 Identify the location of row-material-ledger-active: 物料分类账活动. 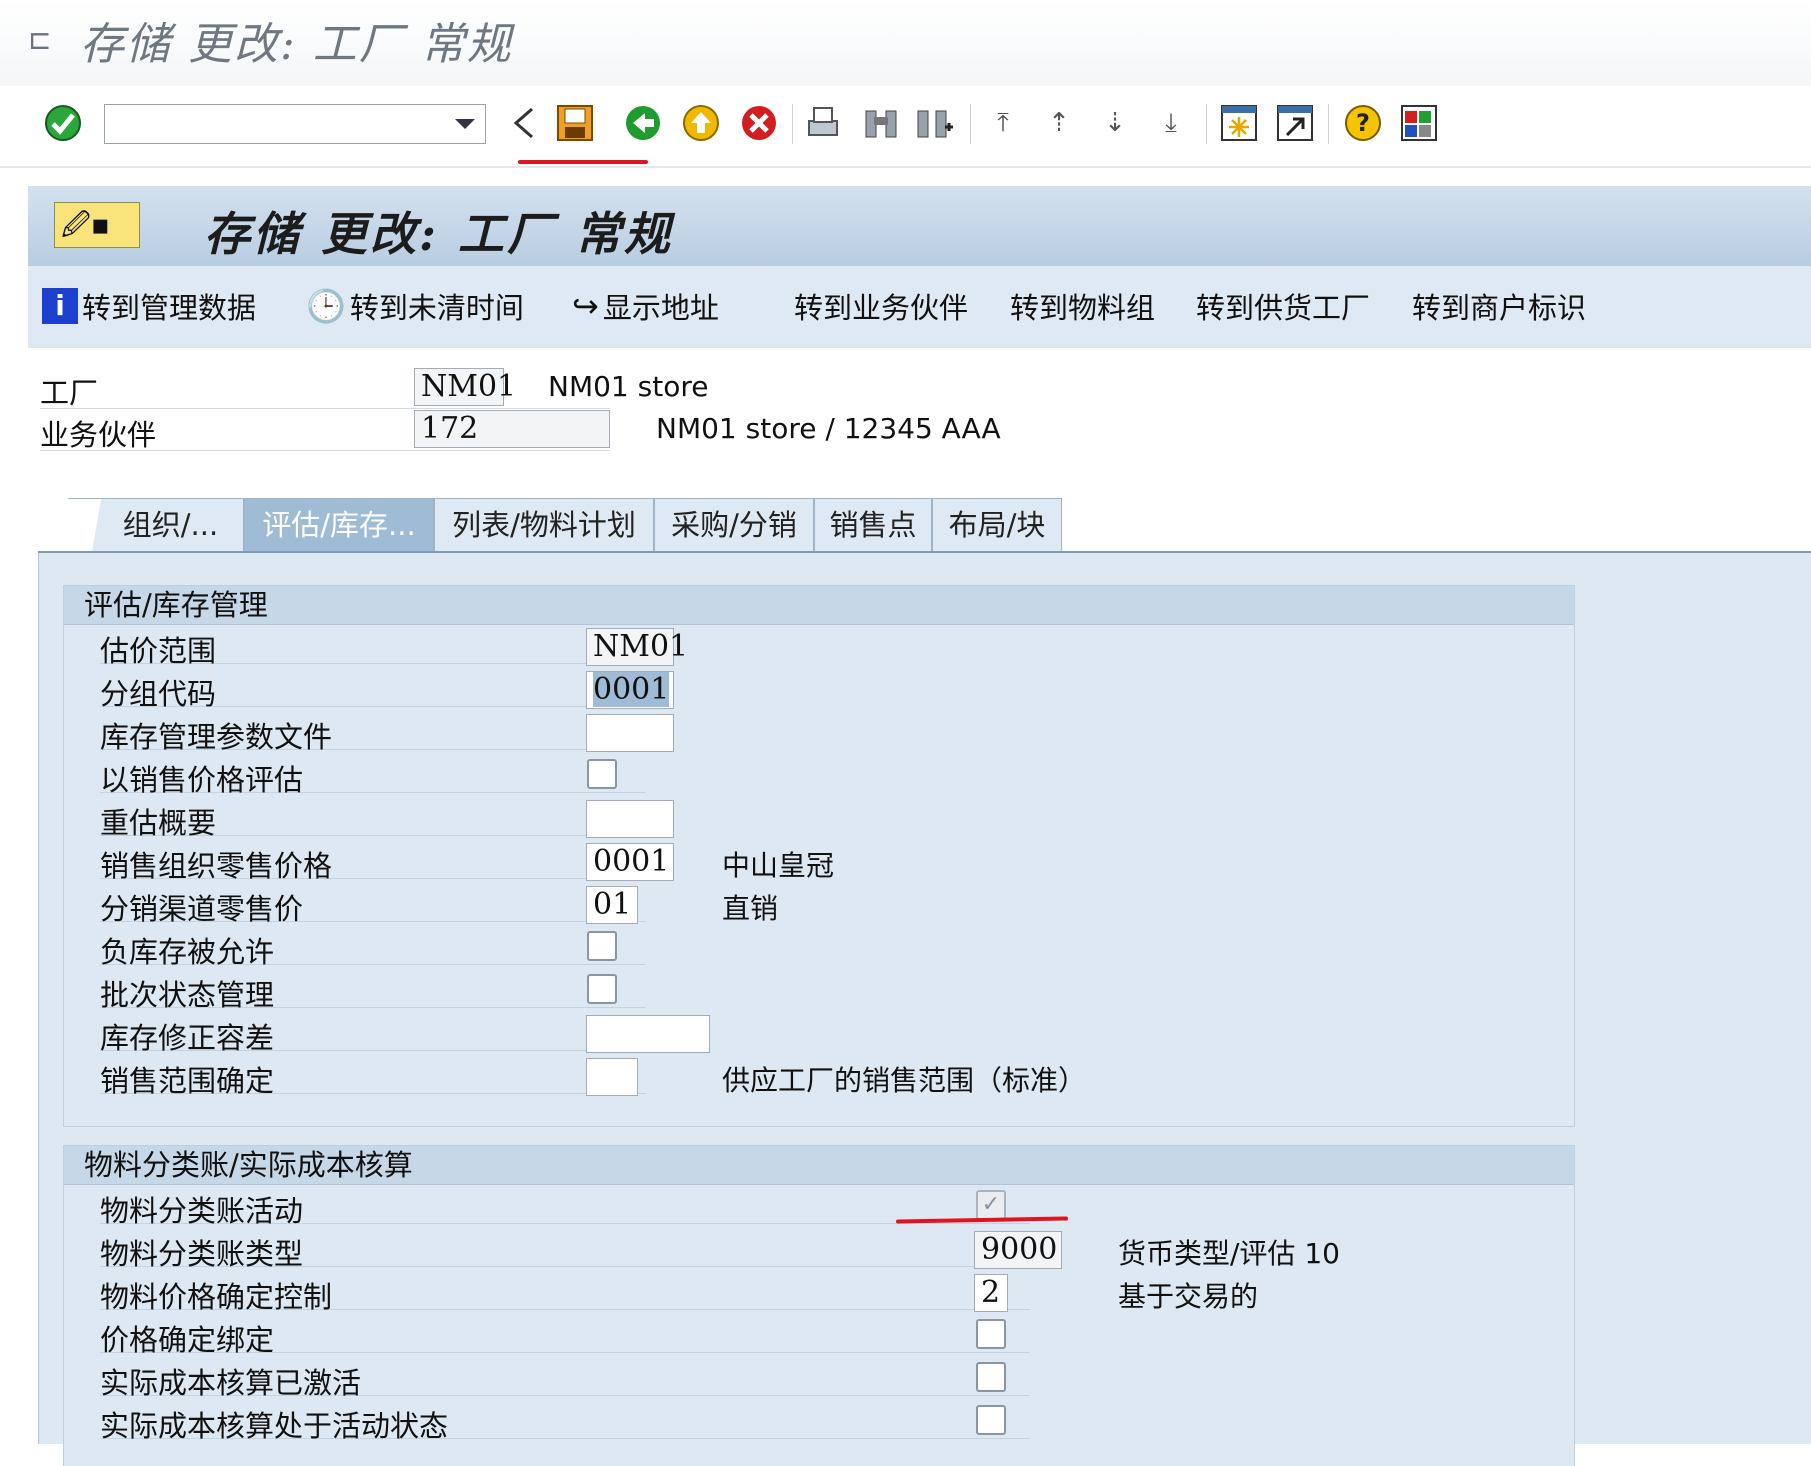
(565, 1207).